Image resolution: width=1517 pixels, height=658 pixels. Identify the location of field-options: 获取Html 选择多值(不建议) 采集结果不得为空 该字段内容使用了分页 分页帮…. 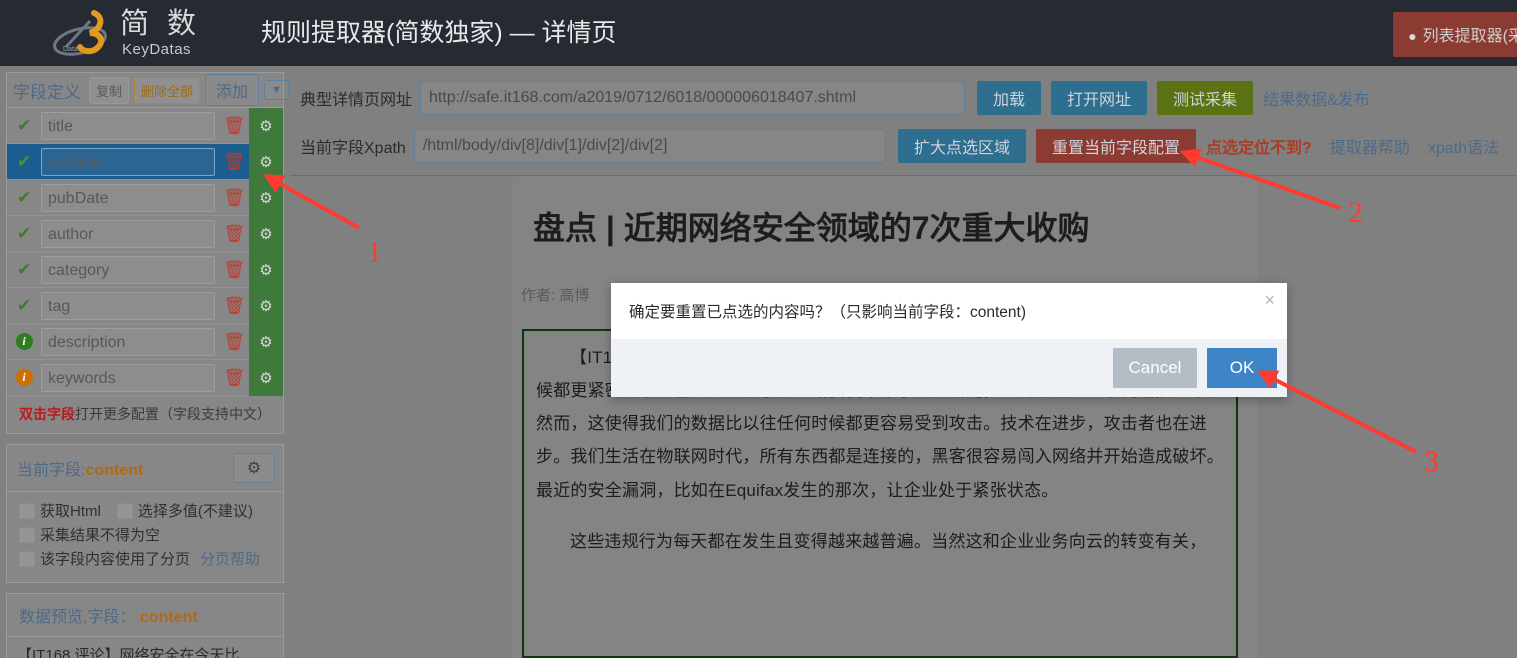
(145, 537).